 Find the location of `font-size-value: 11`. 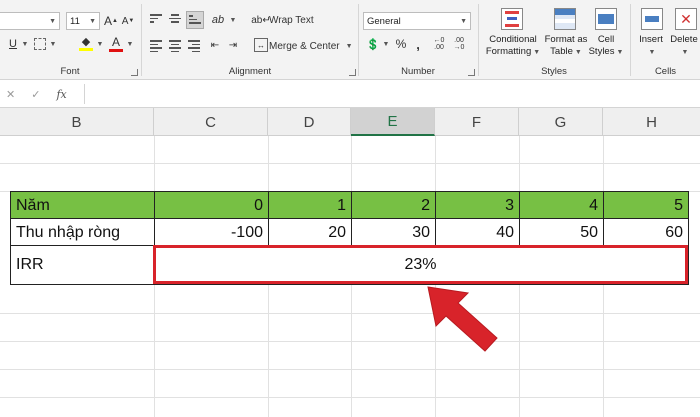

font-size-value: 11 is located at coordinates (75, 21).